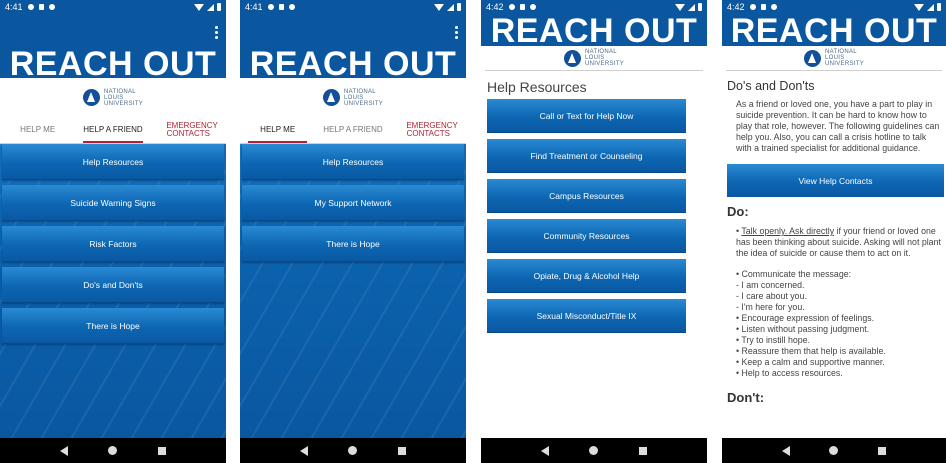 The height and width of the screenshot is (463, 946). Describe the element at coordinates (771, 86) in the screenshot. I see `page-title: Do's and Don'ts` at that location.